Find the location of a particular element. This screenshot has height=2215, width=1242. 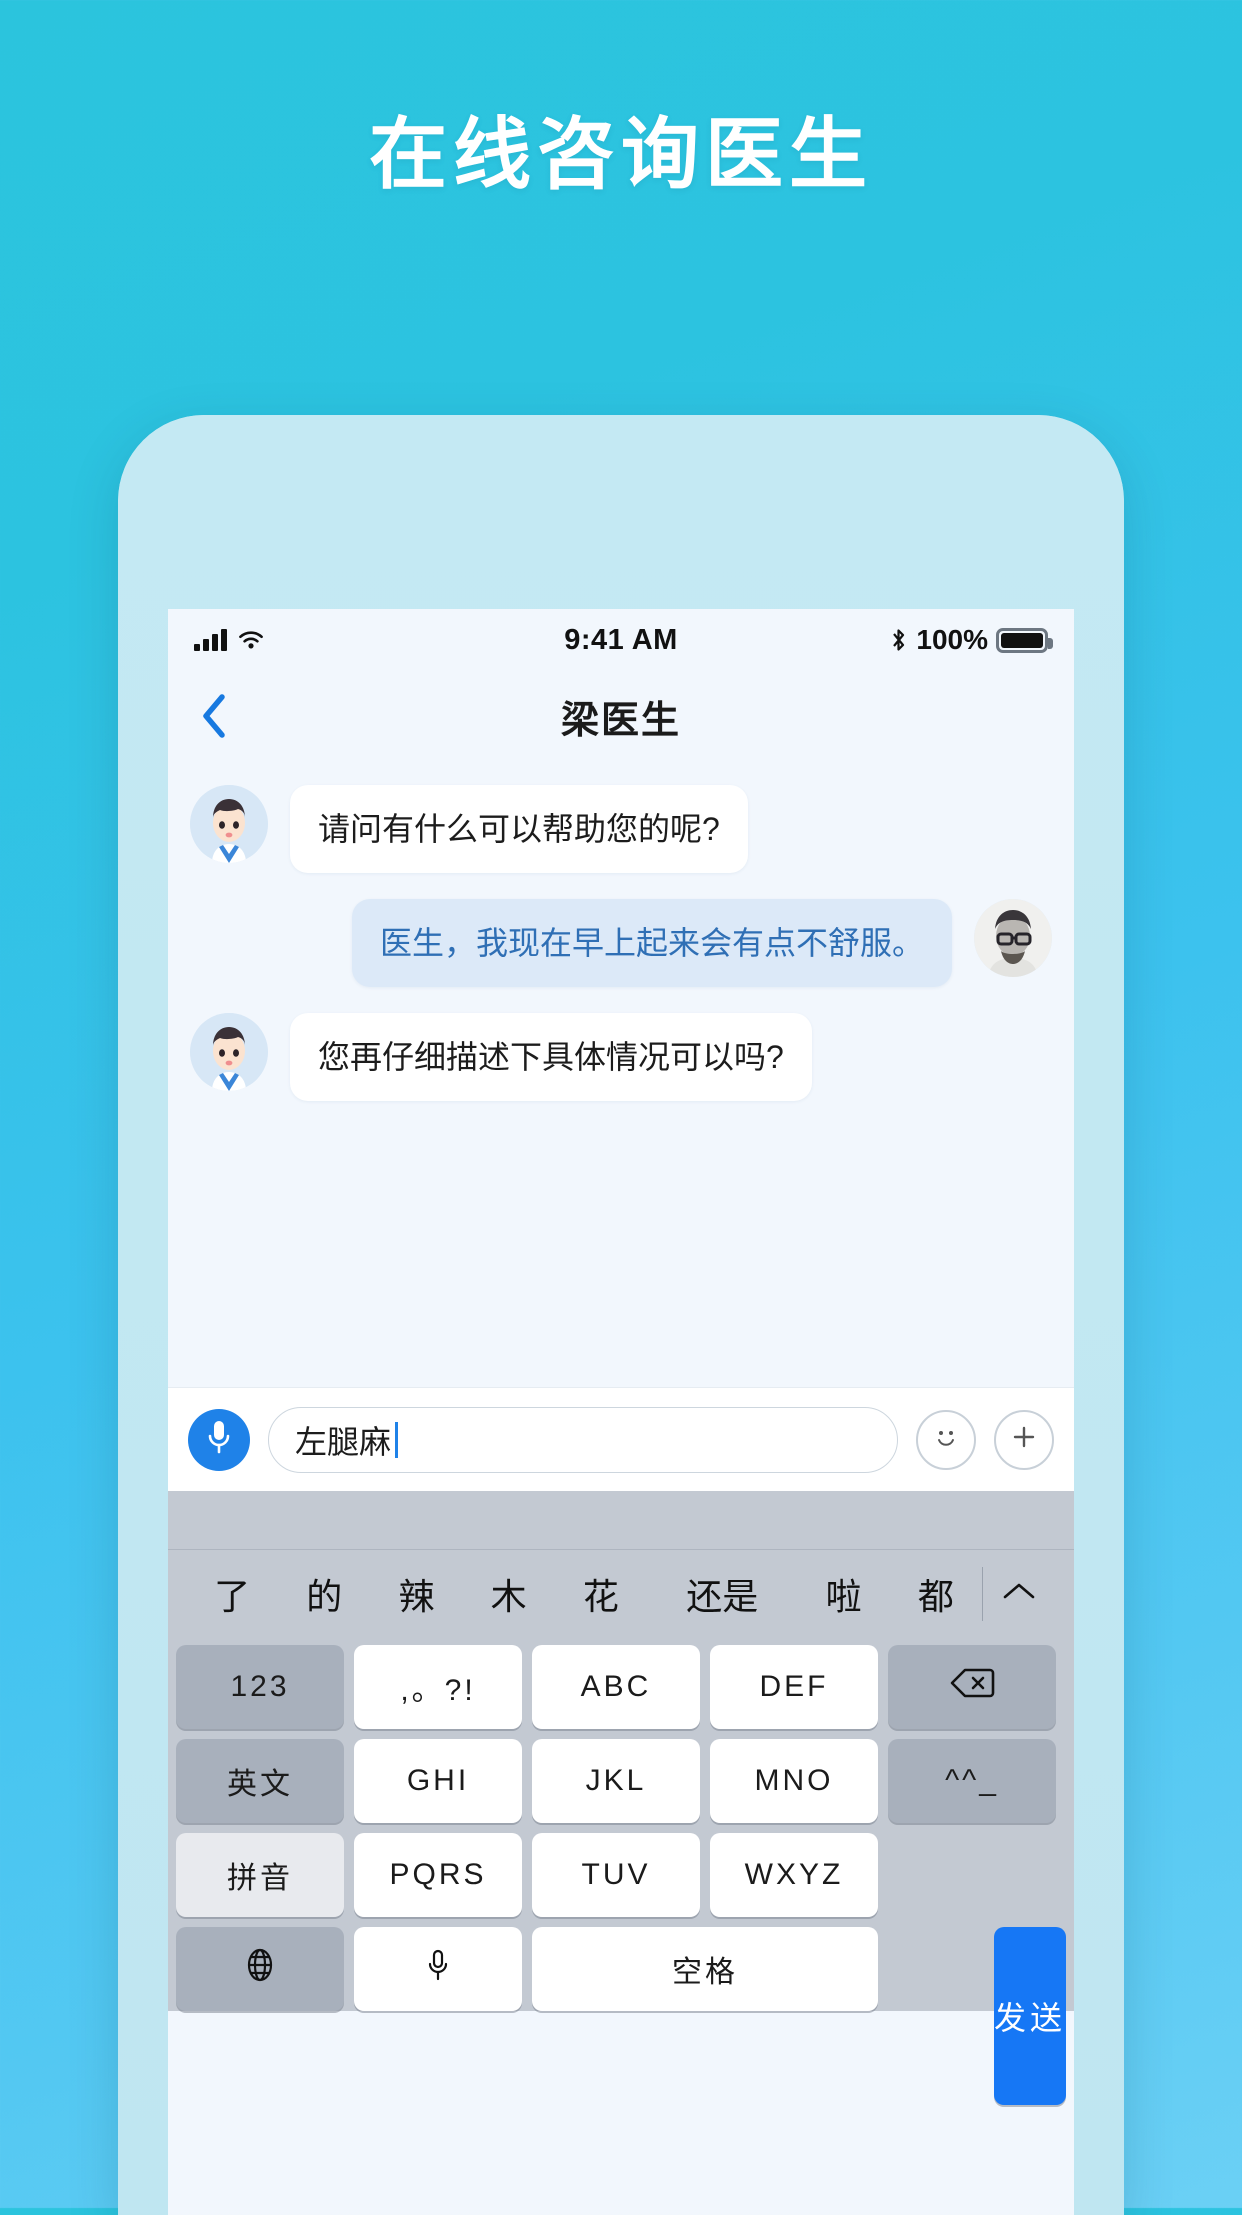

key-ghi: GHI is located at coordinates (438, 1781).